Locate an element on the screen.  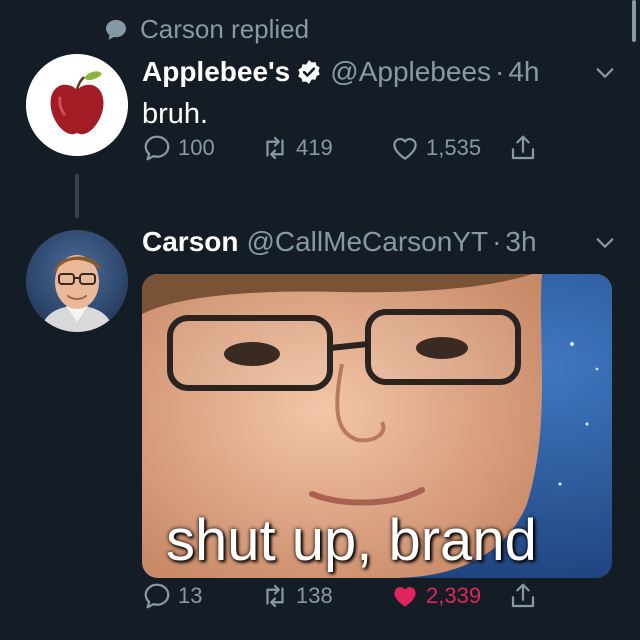
like-count: 2,339 is located at coordinates (454, 595).